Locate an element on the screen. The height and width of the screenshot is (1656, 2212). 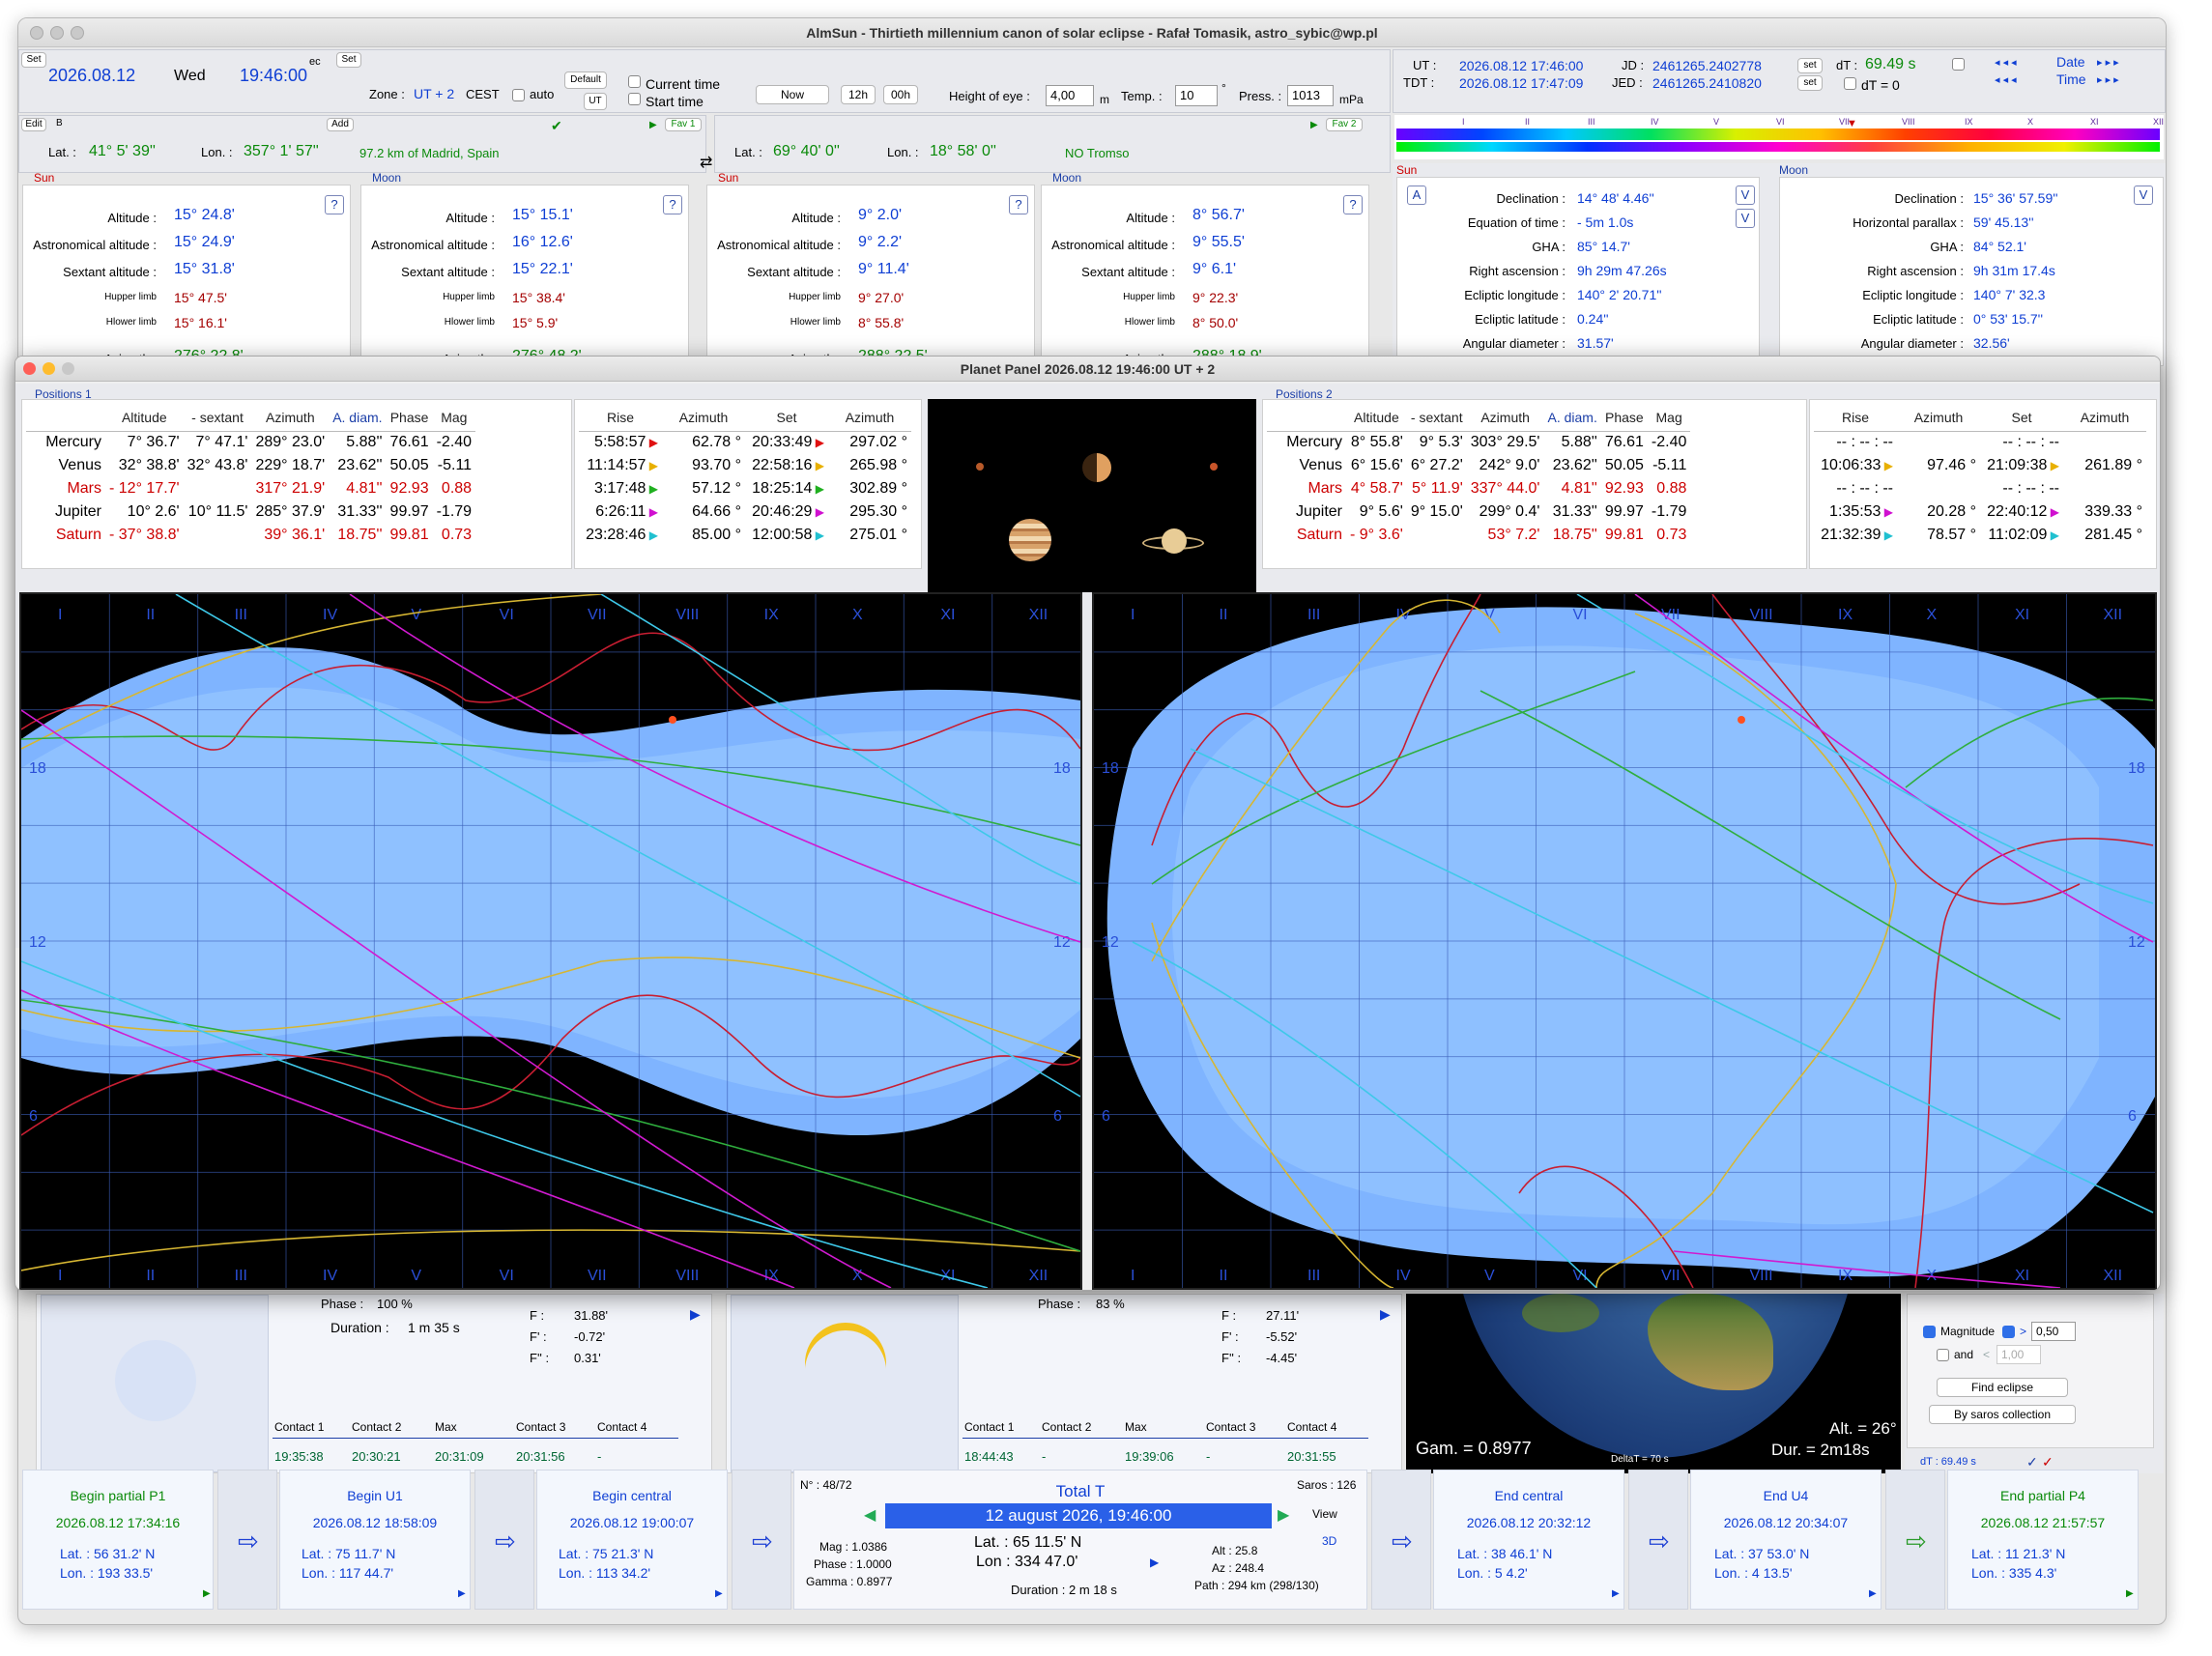
play-icon-2: ▶ is located at coordinates (1314, 125).